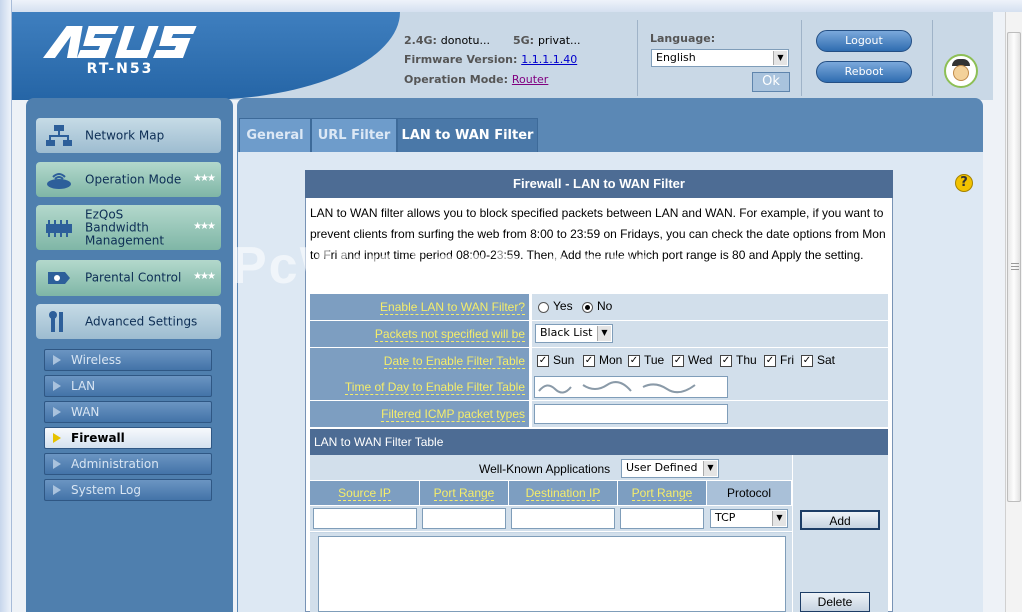  Describe the element at coordinates (864, 41) in the screenshot. I see `logout-button: Logout` at that location.